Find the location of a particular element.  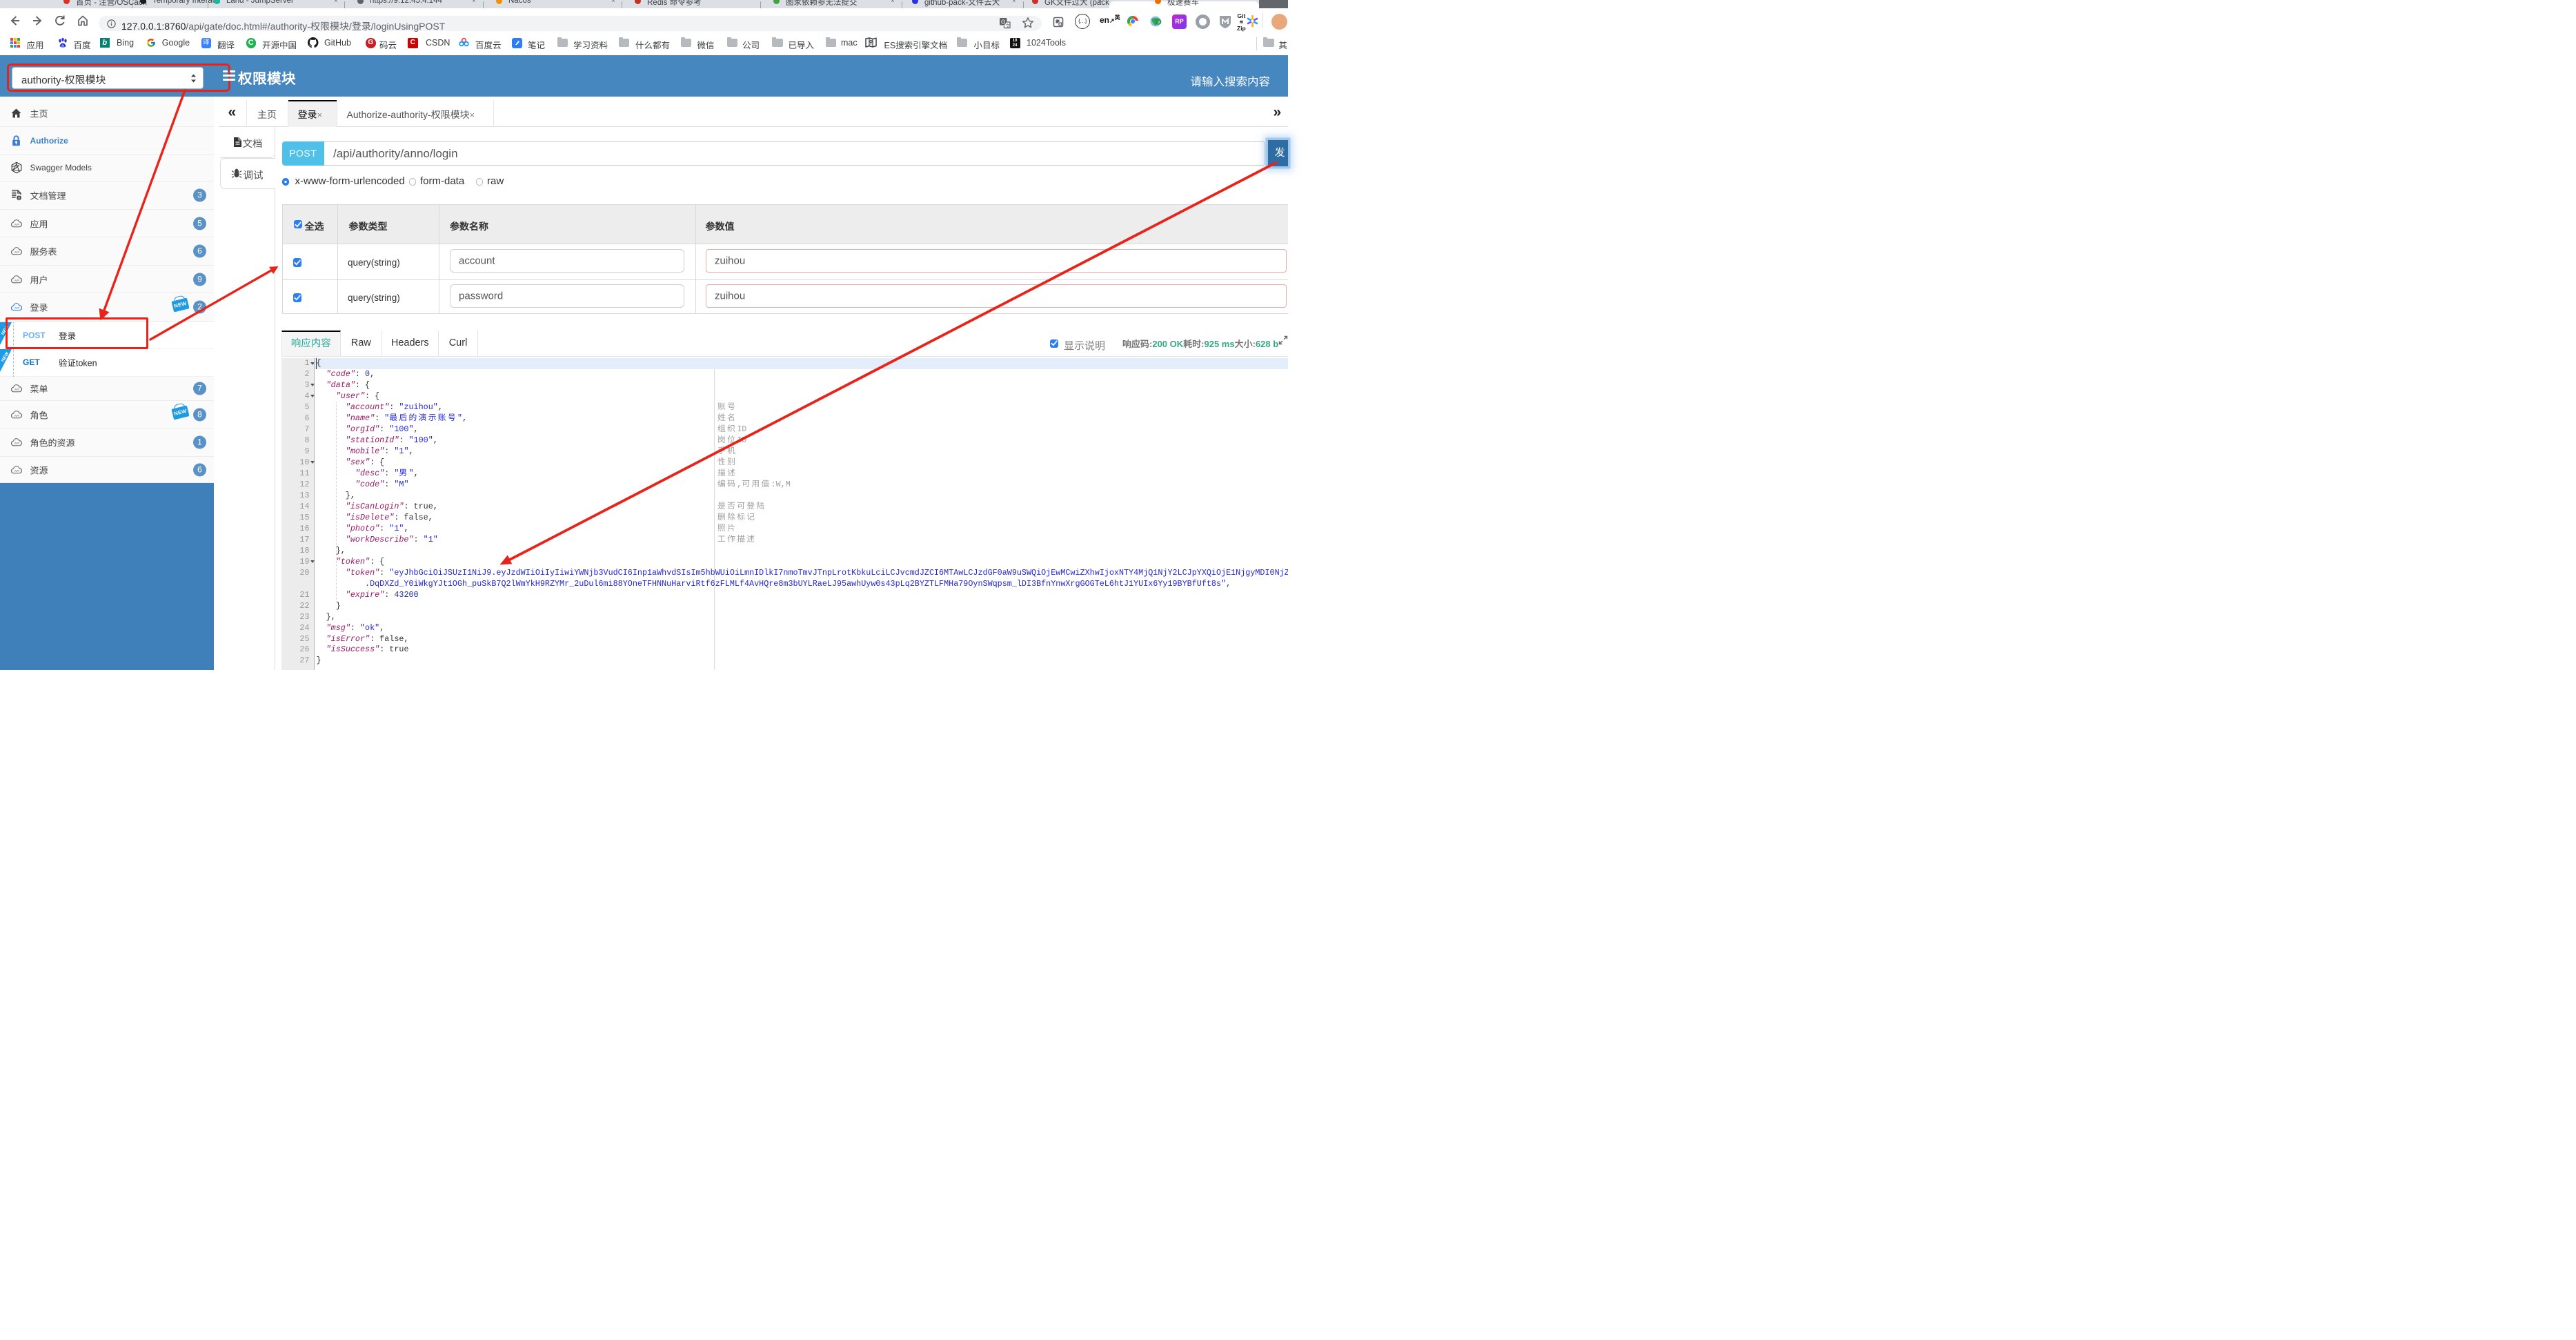

svg-text: du is located at coordinates (63, 45).